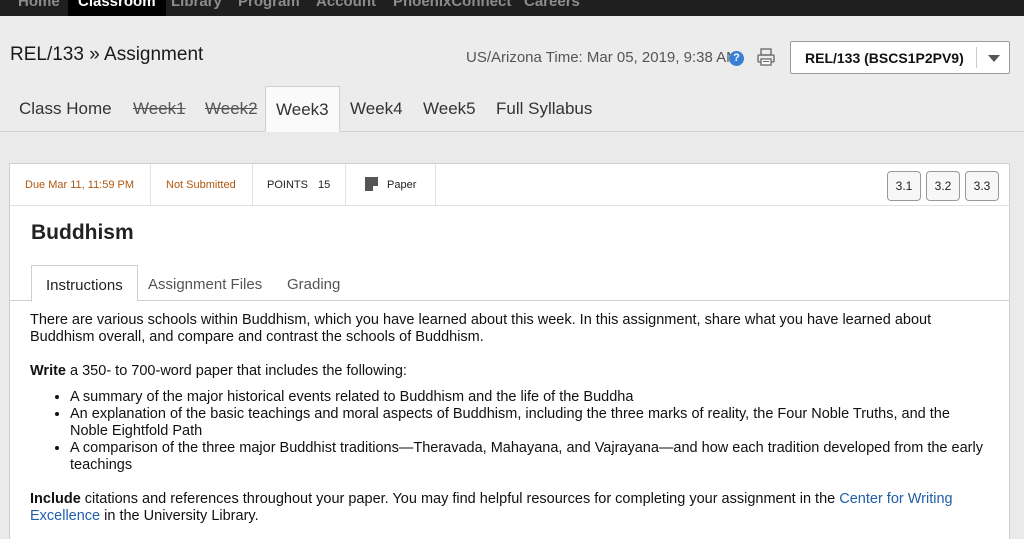 The image size is (1024, 539). Describe the element at coordinates (313, 284) in the screenshot. I see `tab-grading: Grading` at that location.